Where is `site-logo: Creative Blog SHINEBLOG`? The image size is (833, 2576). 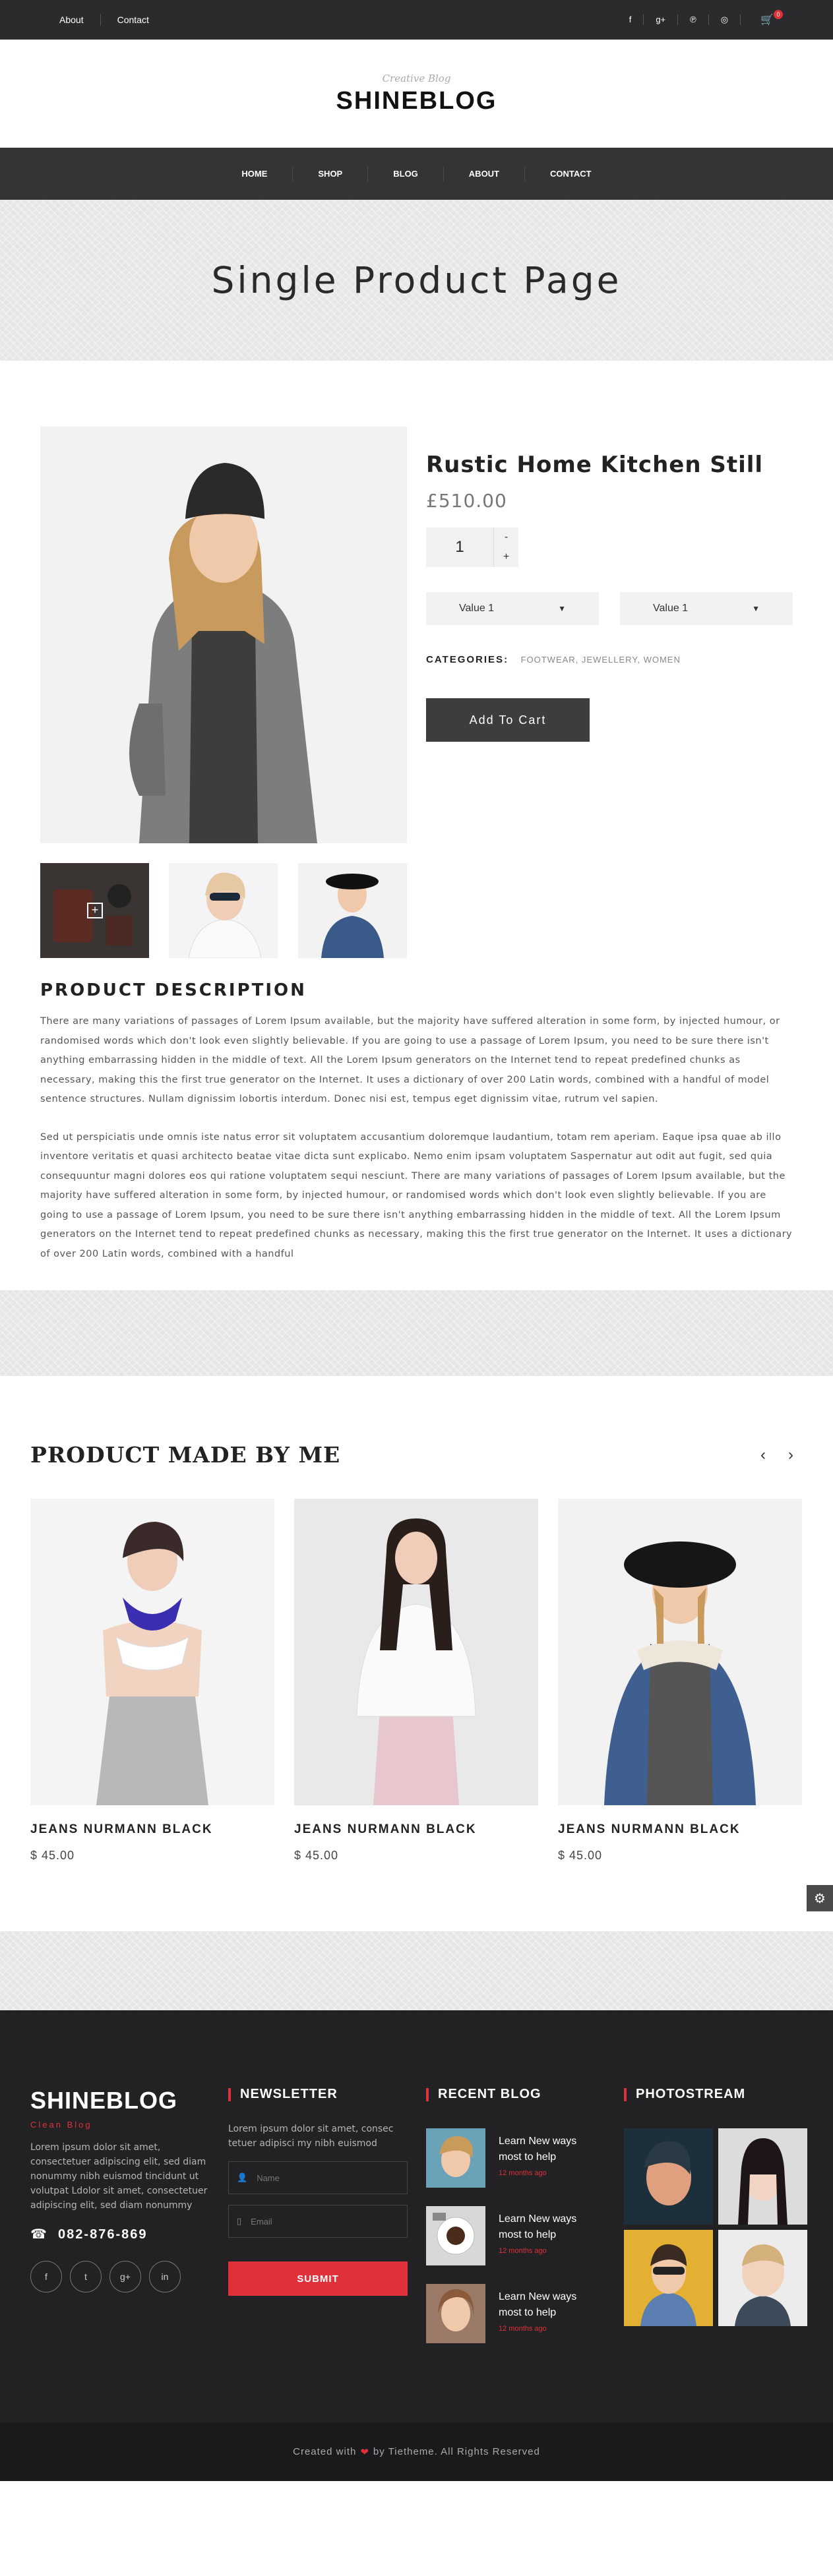 site-logo: Creative Blog SHINEBLOG is located at coordinates (417, 94).